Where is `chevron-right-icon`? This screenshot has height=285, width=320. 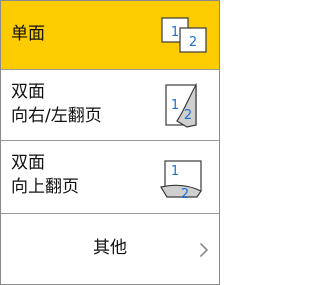
chevron-right-icon is located at coordinates (204, 250).